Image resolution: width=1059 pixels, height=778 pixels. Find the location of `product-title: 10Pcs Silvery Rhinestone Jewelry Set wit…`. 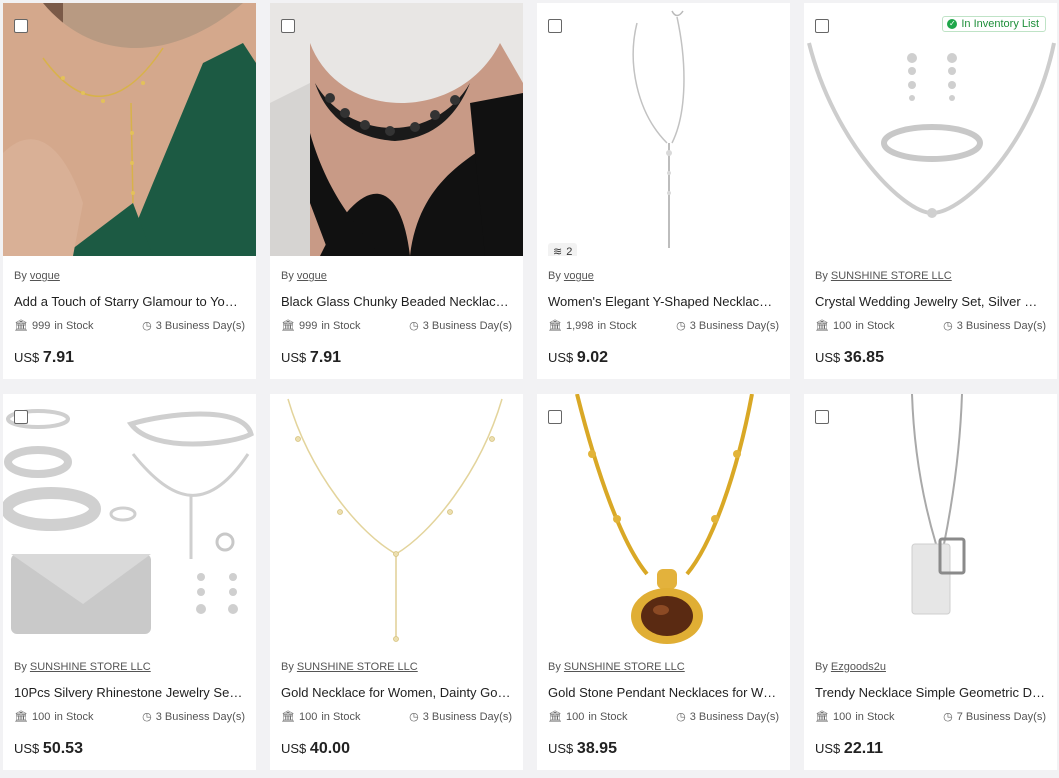

product-title: 10Pcs Silvery Rhinestone Jewelry Set wit… is located at coordinates (129, 693).